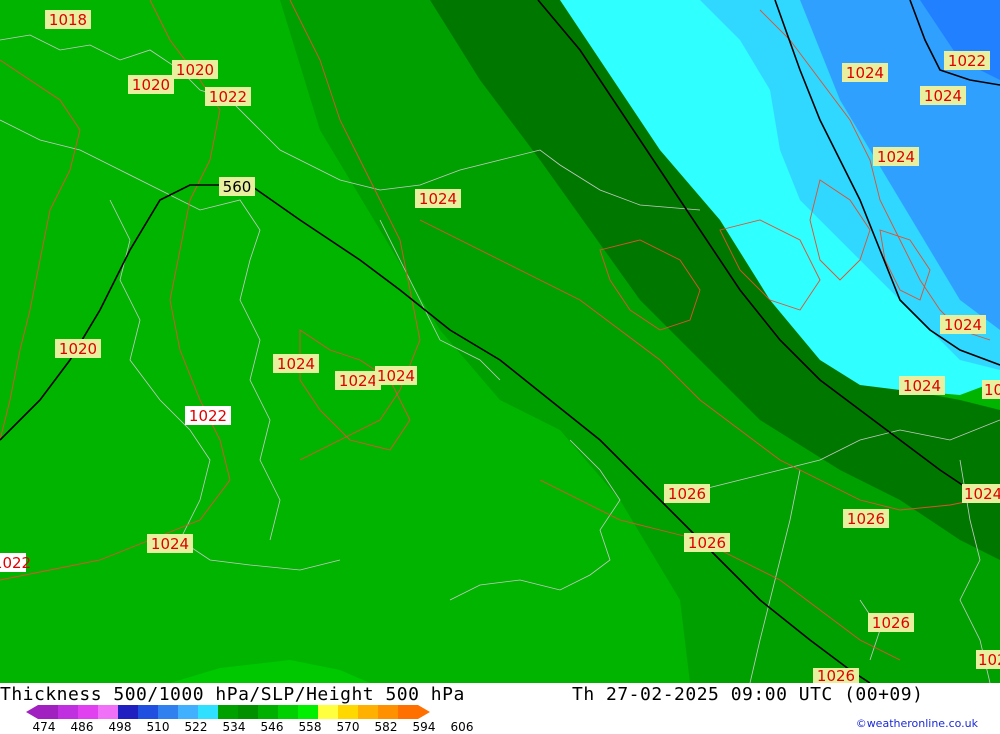 The image size is (1000, 734). Describe the element at coordinates (120, 727) in the screenshot. I see `legend-tick-label: 498` at that location.